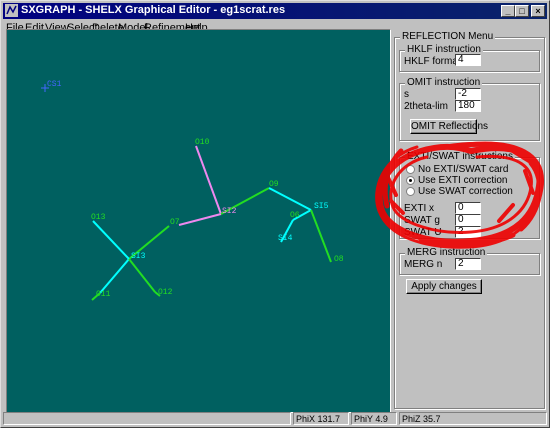 This screenshot has height=428, width=550. Describe the element at coordinates (103, 294) in the screenshot. I see `atom-label-o11: O11` at that location.